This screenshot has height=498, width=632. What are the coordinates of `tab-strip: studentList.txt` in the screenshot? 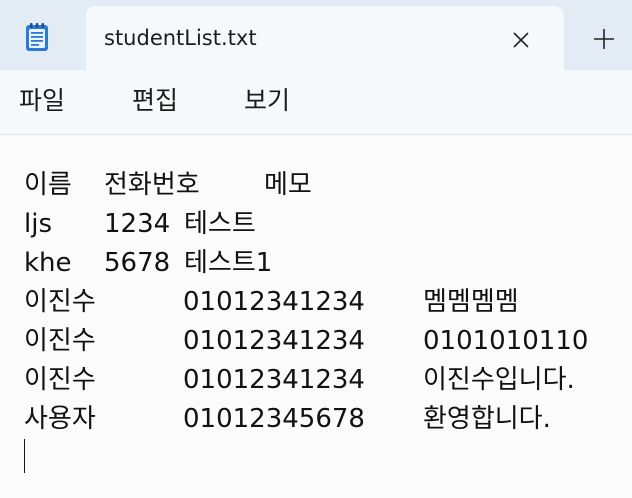 It's located at (316, 36).